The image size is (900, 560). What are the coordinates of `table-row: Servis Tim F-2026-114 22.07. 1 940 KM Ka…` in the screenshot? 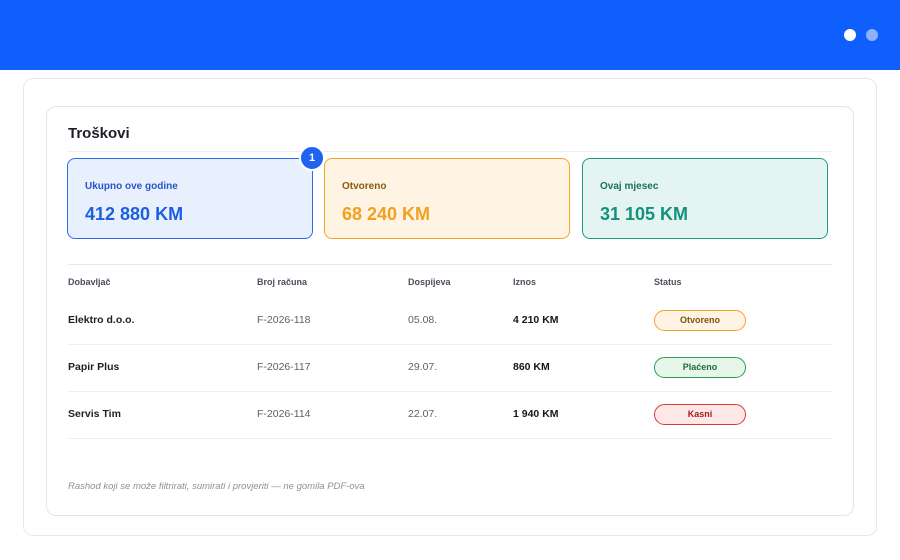 It's located at (450, 415).